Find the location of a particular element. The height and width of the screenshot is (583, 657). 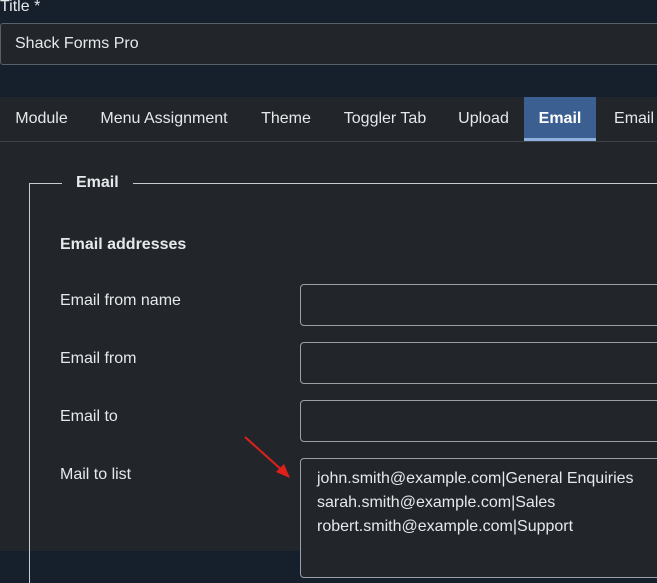

mail-list-line: sarah.smith@example.com|Sales is located at coordinates (436, 502).